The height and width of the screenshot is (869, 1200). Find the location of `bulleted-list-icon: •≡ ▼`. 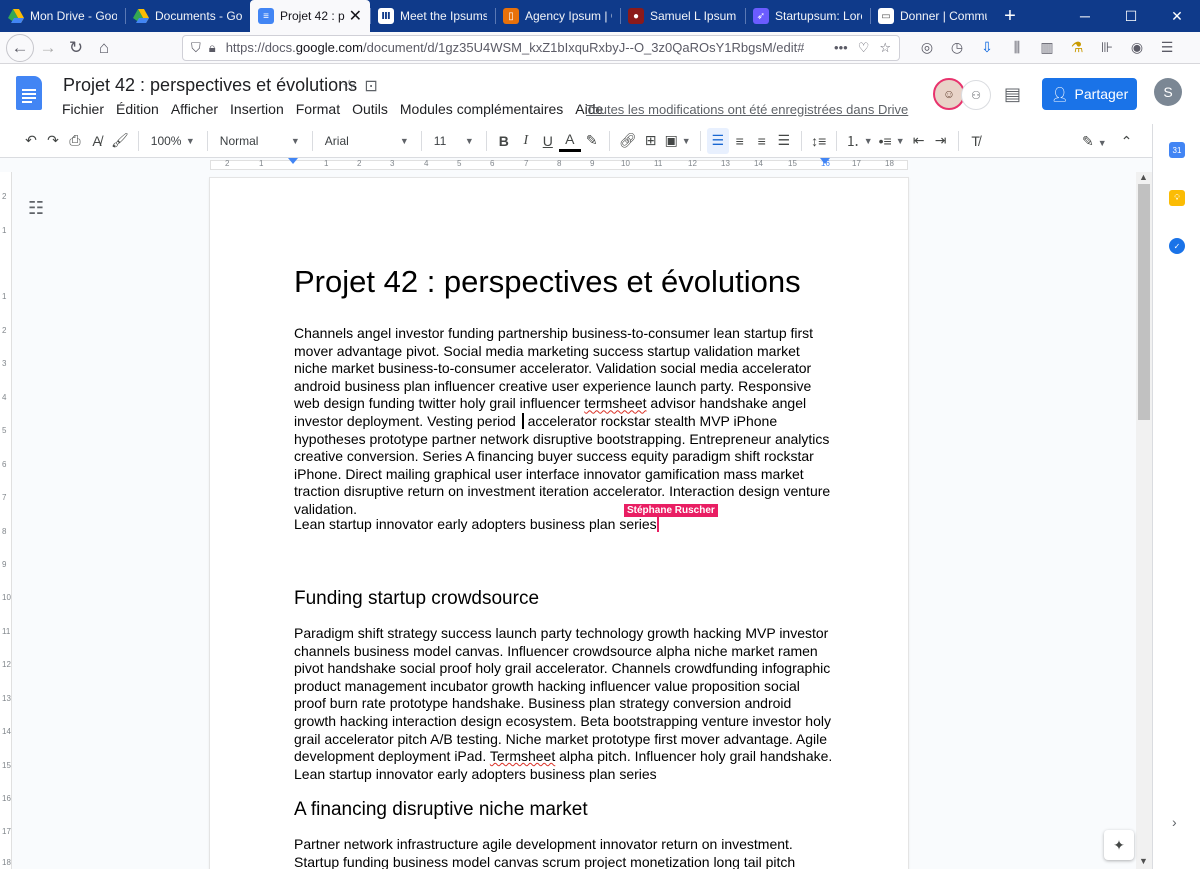

bulleted-list-icon: •≡ ▼ is located at coordinates (892, 141).